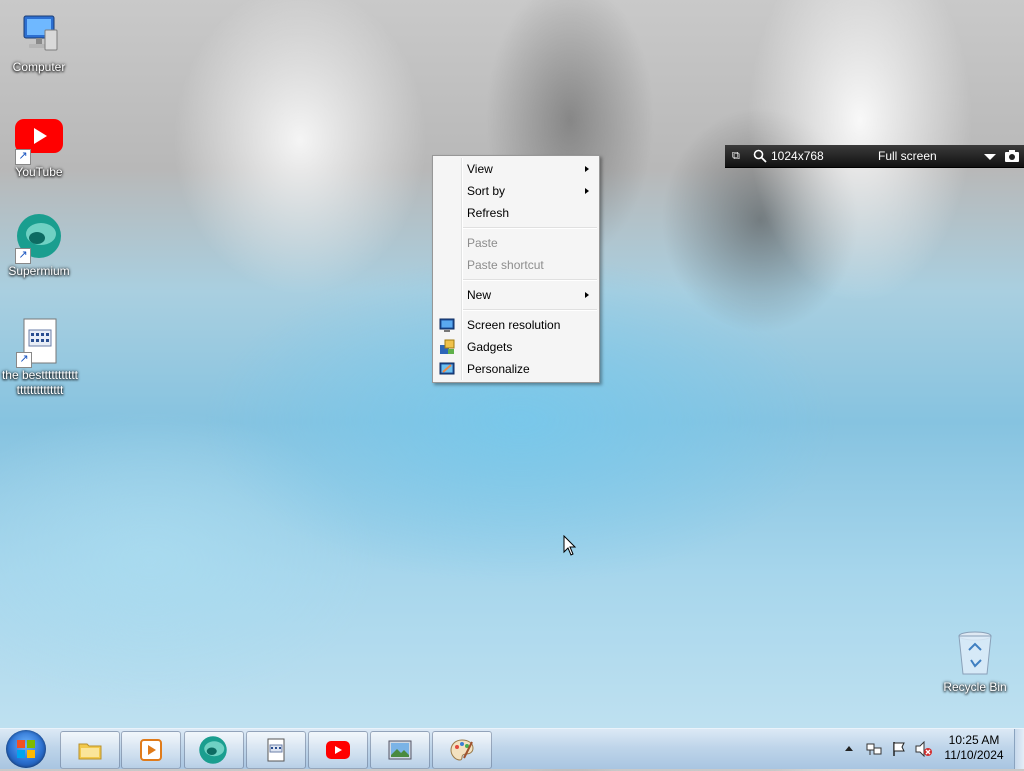 The height and width of the screenshot is (771, 1024). I want to click on youtube-icon, so click(338, 750).